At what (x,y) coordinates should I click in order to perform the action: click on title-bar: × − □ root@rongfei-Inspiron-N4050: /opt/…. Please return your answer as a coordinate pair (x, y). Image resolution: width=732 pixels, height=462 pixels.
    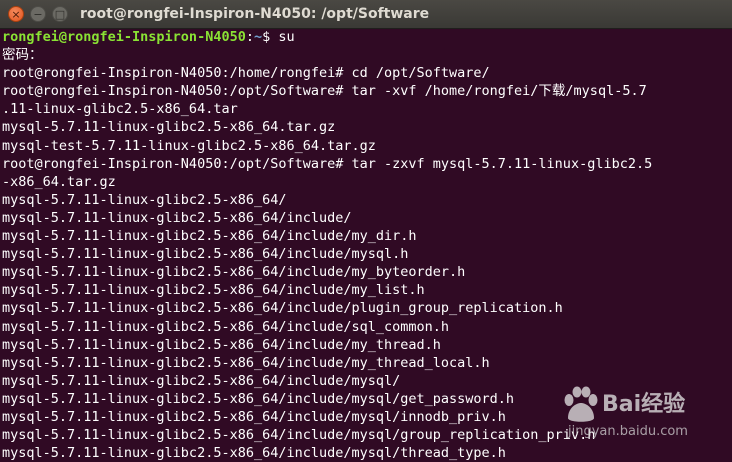
    Looking at the image, I should click on (366, 14).